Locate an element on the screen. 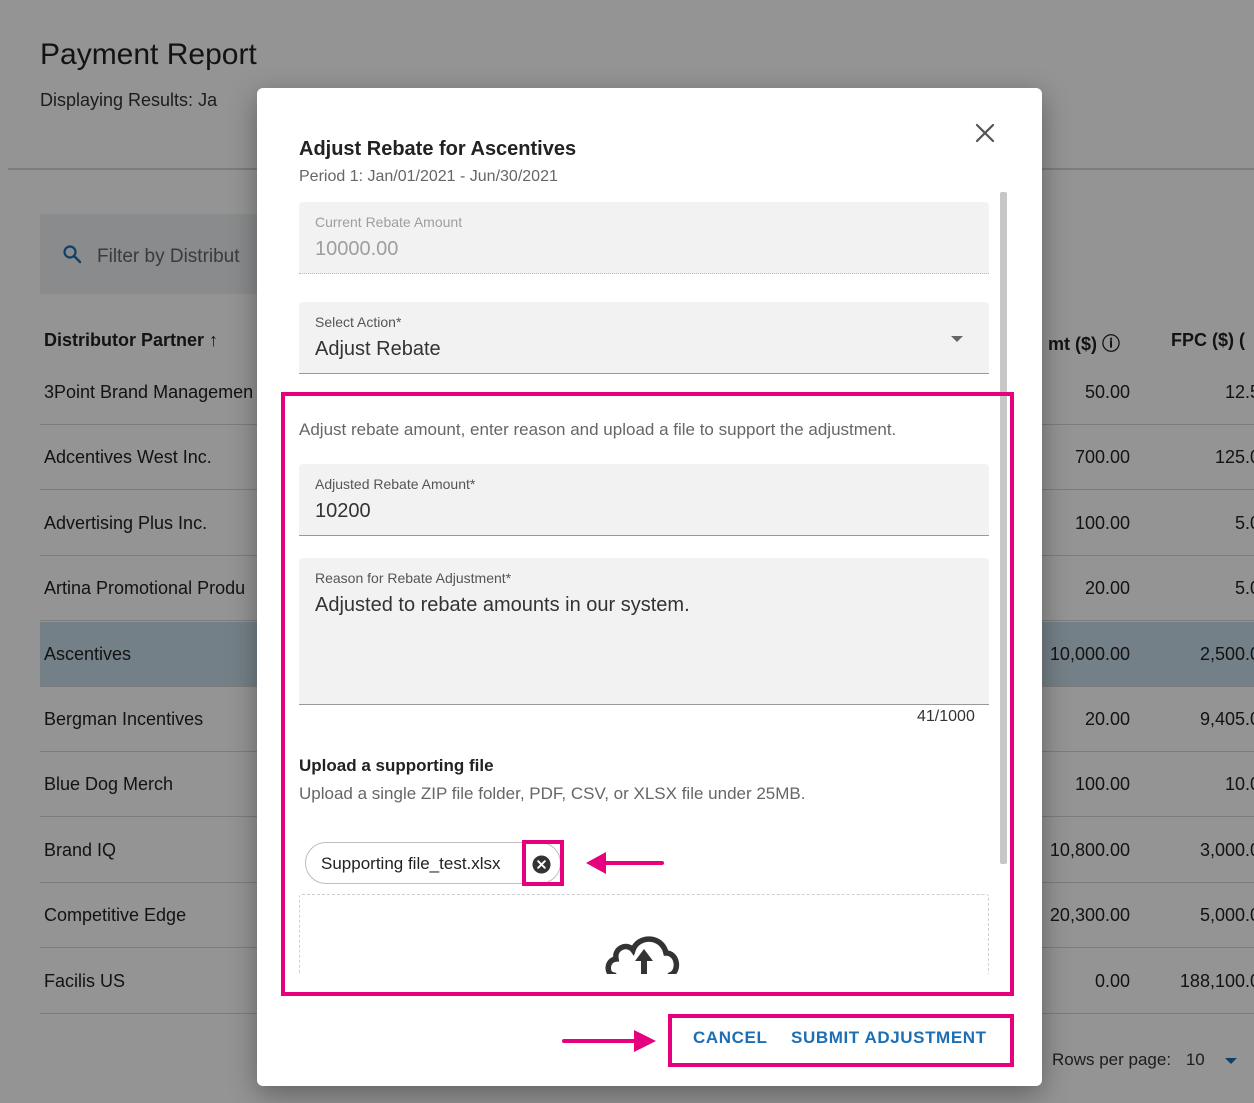  select-action-value: Adjust Rebate is located at coordinates (378, 349).